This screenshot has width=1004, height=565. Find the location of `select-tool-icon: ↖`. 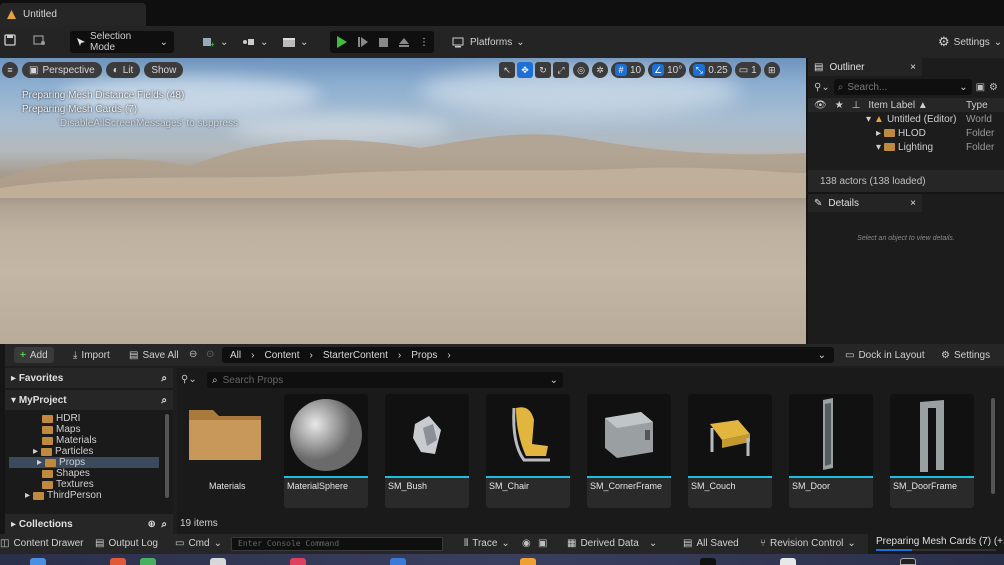

select-tool-icon: ↖ is located at coordinates (507, 70).